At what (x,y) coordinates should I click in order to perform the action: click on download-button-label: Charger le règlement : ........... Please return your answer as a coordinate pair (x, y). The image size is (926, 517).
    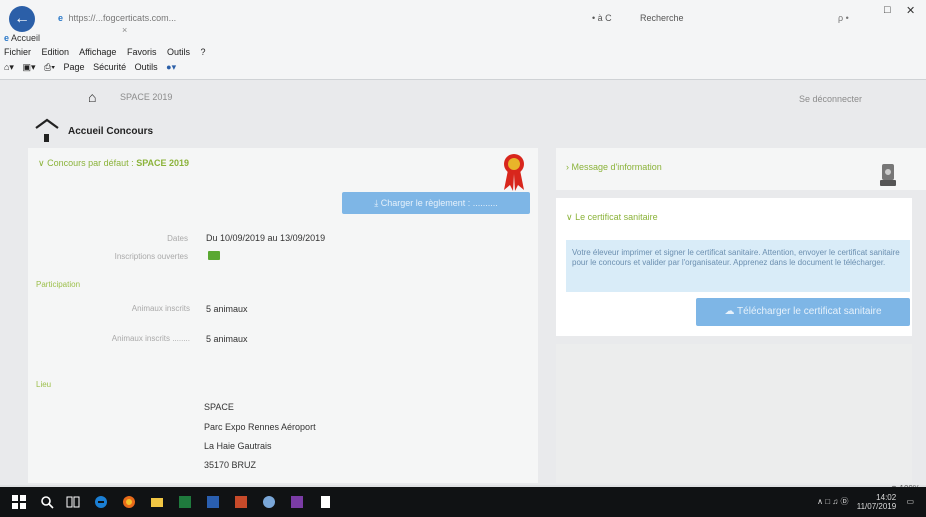
    Looking at the image, I should click on (439, 203).